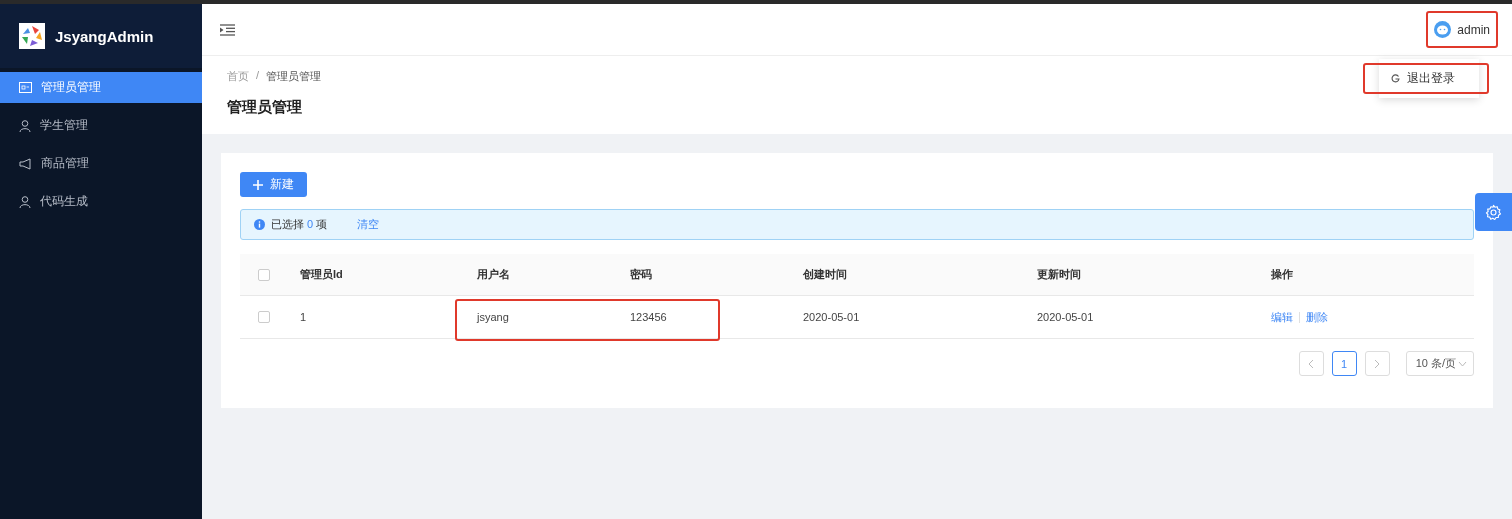  Describe the element at coordinates (227, 29) in the screenshot. I see `menu-fold-icon` at that location.